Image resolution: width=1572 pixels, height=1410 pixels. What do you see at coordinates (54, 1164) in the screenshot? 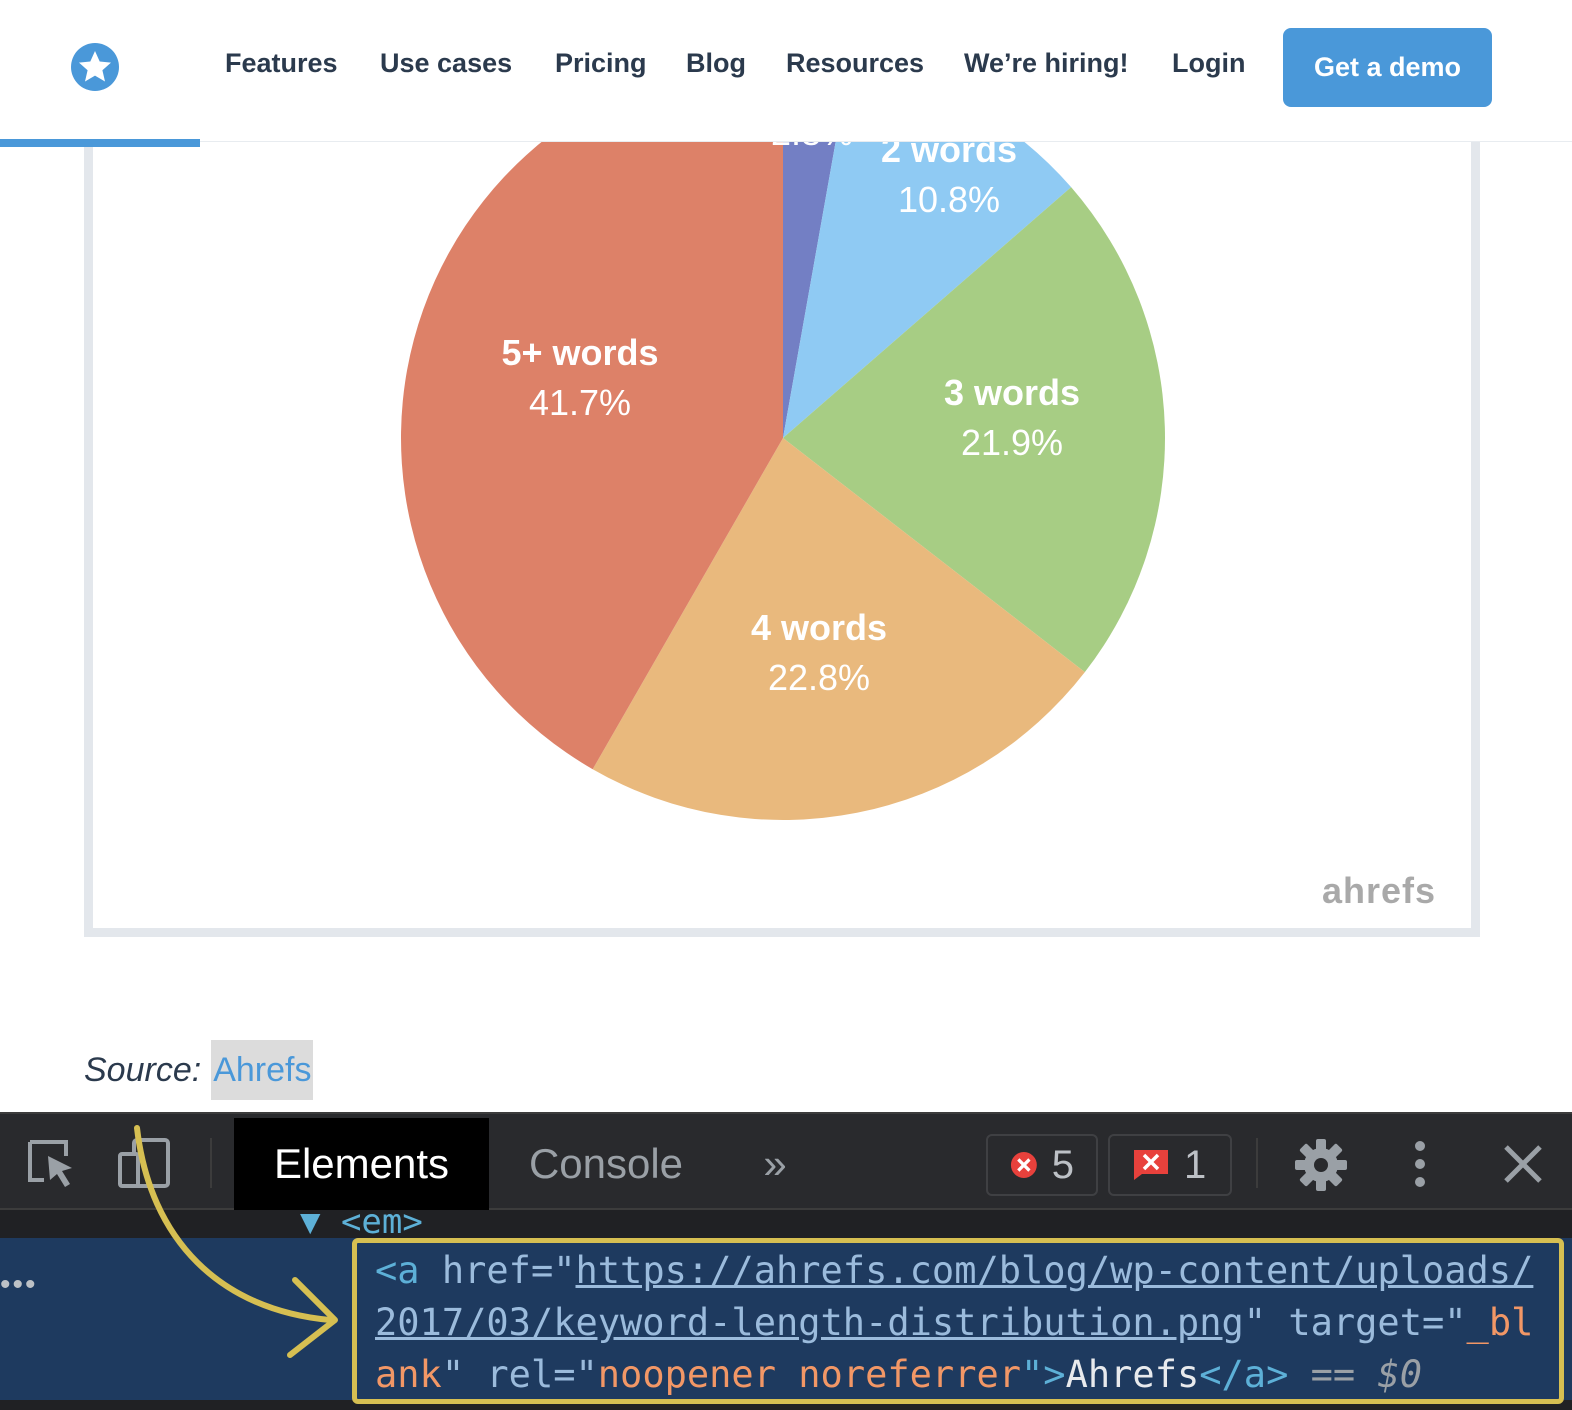
I see `inspect-element-icon` at bounding box center [54, 1164].